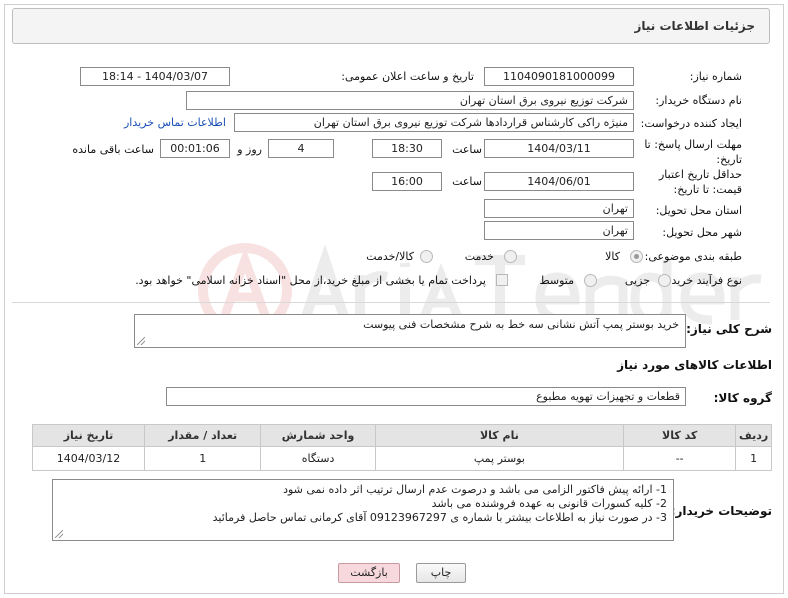  What do you see at coordinates (721, 511) in the screenshot?
I see `buyer-notes-label: توضیحات خریدار:` at bounding box center [721, 511].